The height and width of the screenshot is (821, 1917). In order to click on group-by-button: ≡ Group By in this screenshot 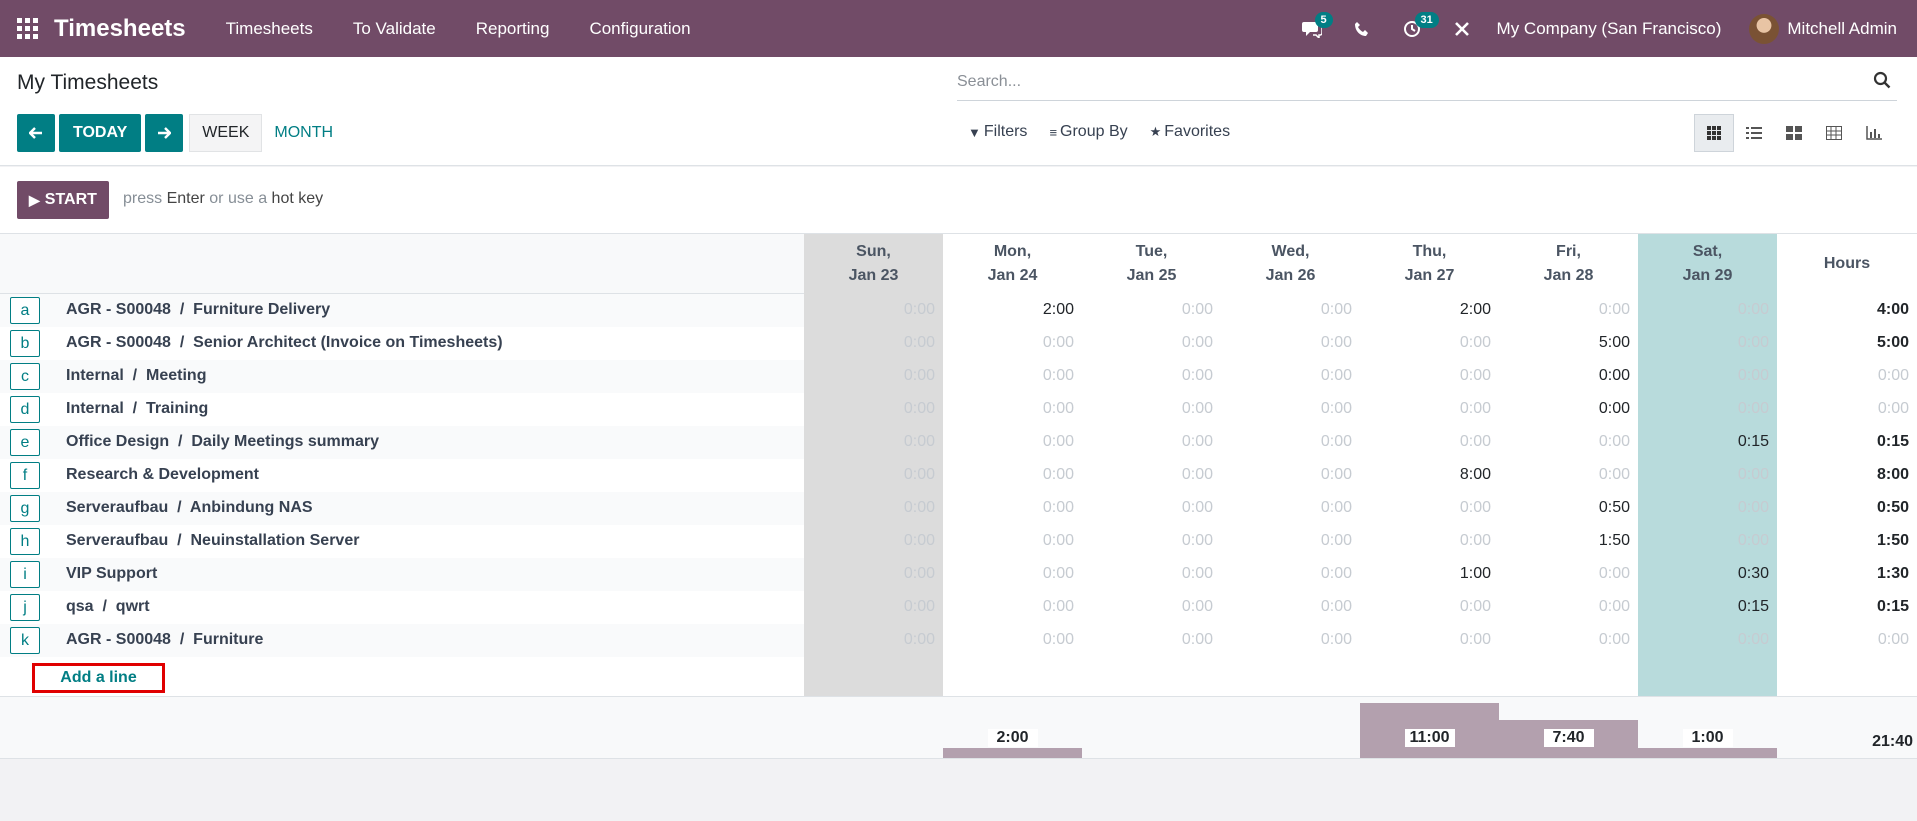, I will do `click(1088, 132)`.